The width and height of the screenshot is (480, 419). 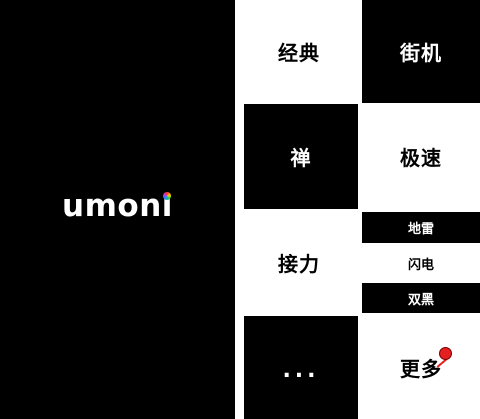 I want to click on logo-text: umon, so click(x=112, y=206).